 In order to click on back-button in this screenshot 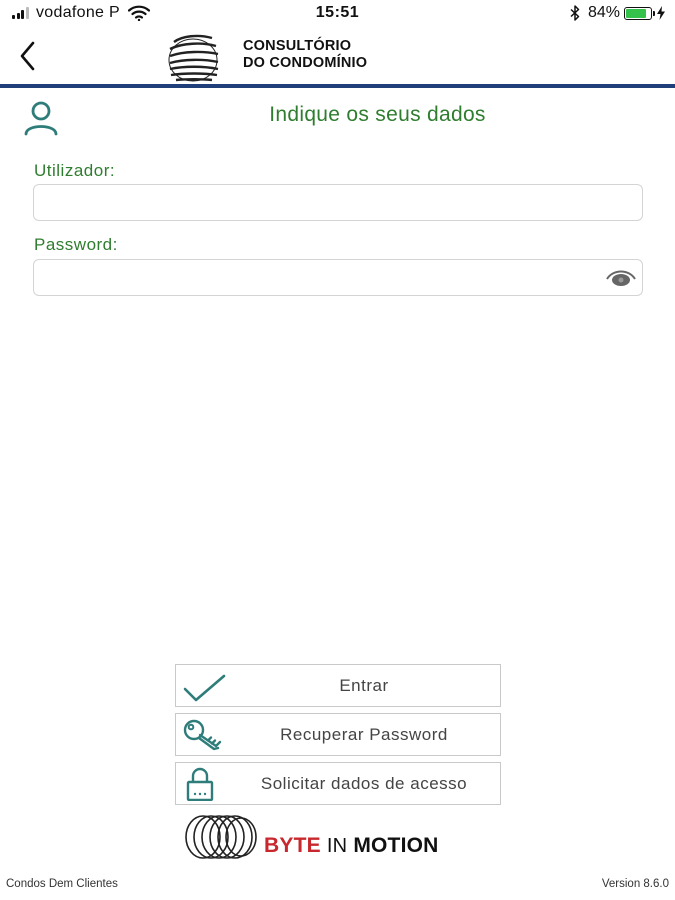, I will do `click(28, 56)`.